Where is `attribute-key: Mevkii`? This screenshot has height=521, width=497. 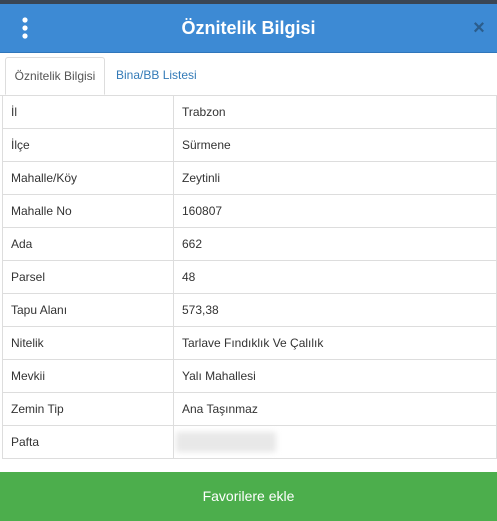 attribute-key: Mevkii is located at coordinates (88, 376).